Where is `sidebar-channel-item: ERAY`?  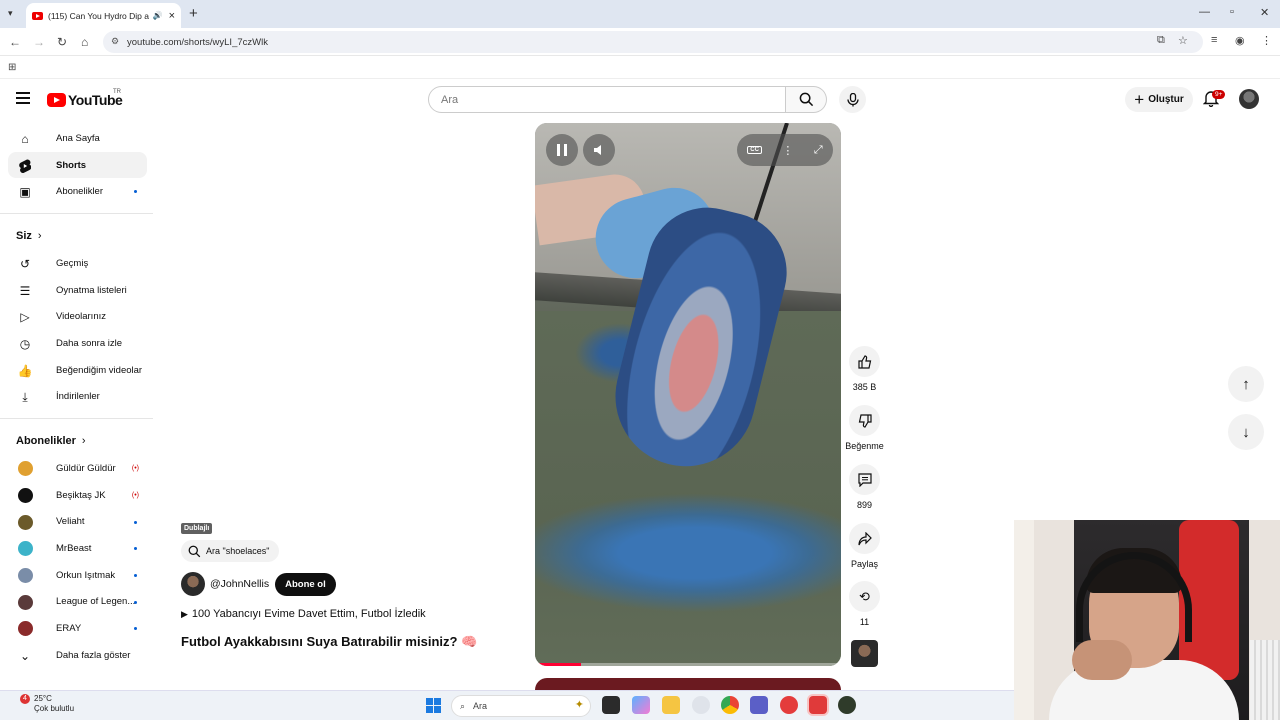
sidebar-channel-item: ERAY is located at coordinates (77, 628).